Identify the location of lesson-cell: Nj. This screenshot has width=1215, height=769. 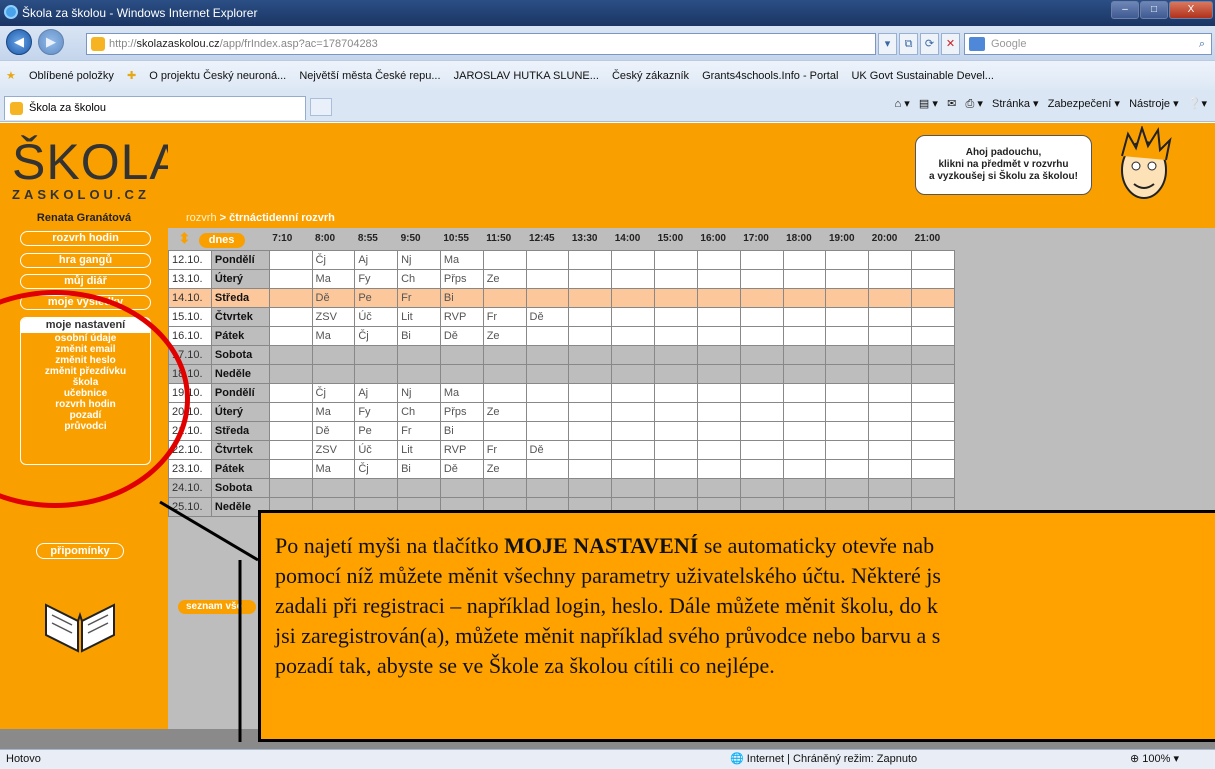
(419, 392).